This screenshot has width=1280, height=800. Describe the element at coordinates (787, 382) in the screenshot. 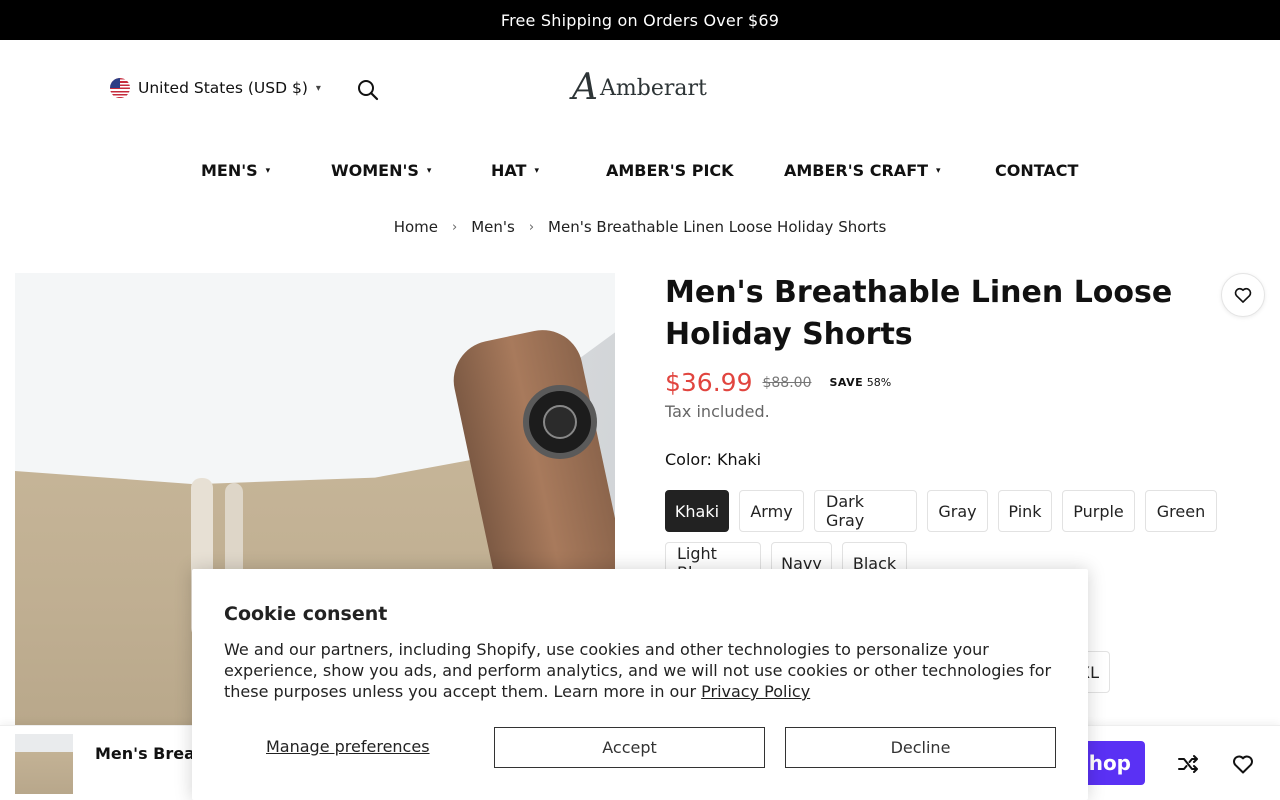

I see `compare-price: $88.00` at that location.